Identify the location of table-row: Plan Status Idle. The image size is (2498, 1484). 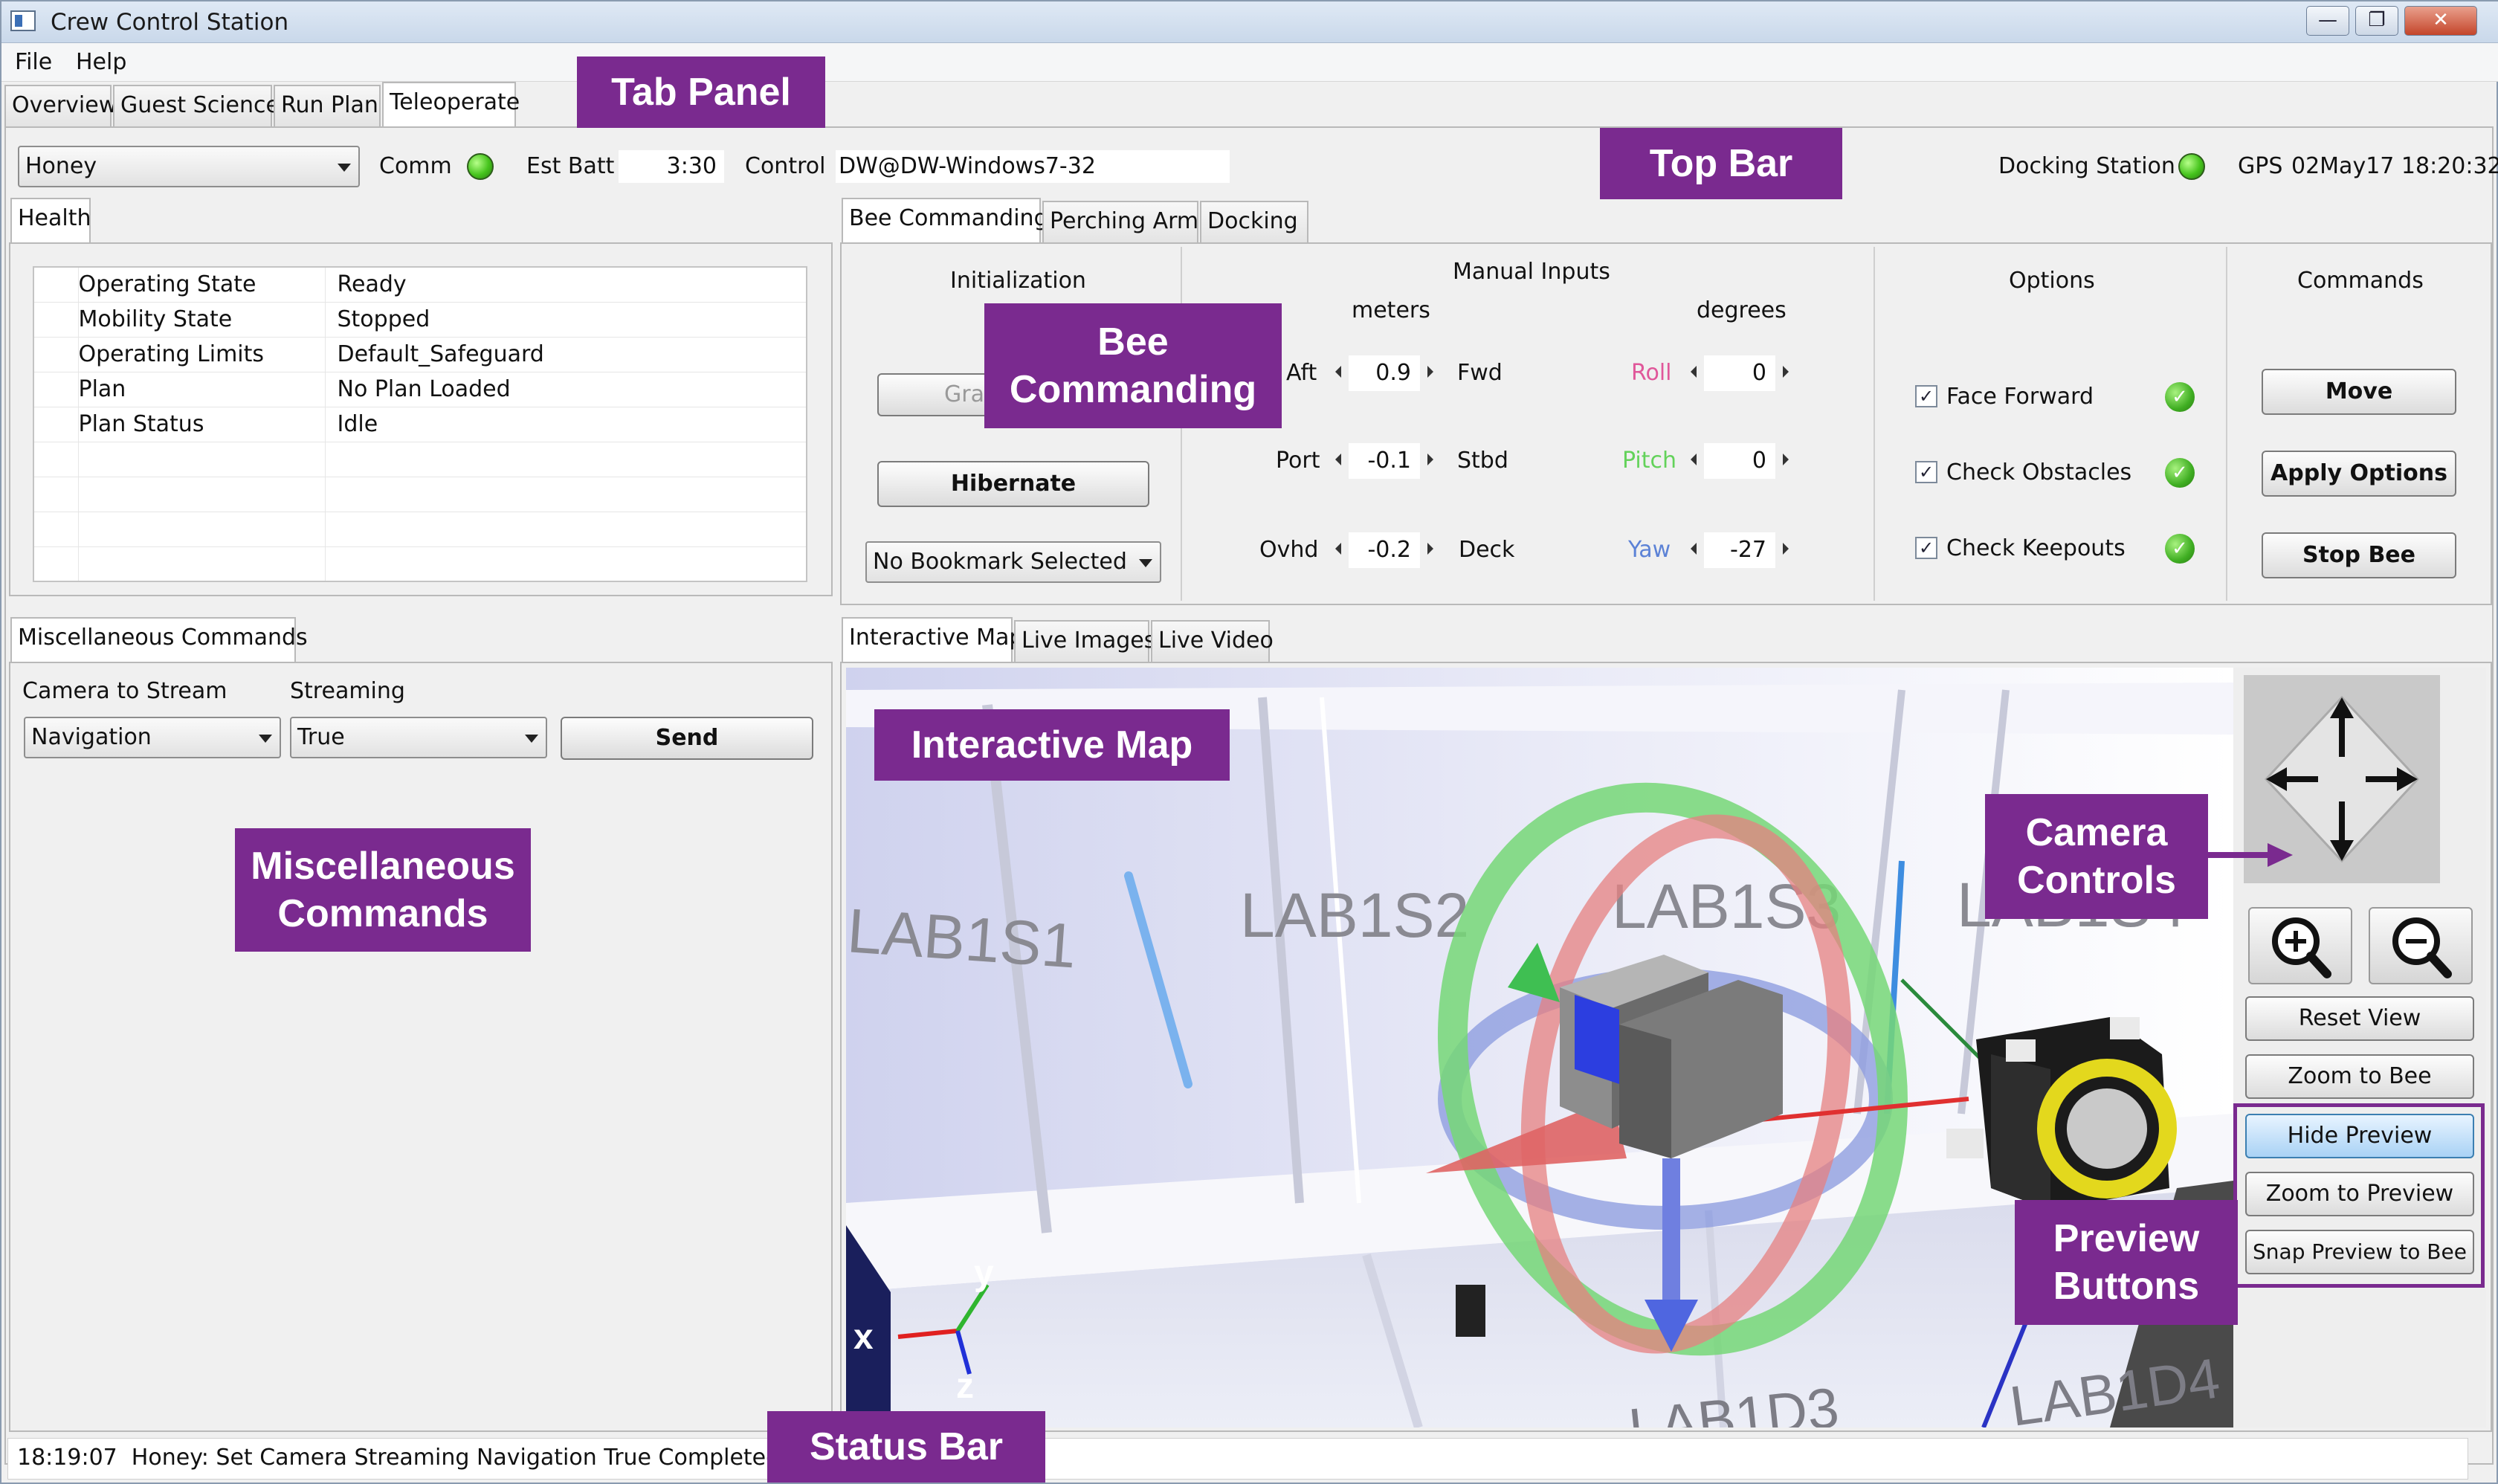
(420, 424).